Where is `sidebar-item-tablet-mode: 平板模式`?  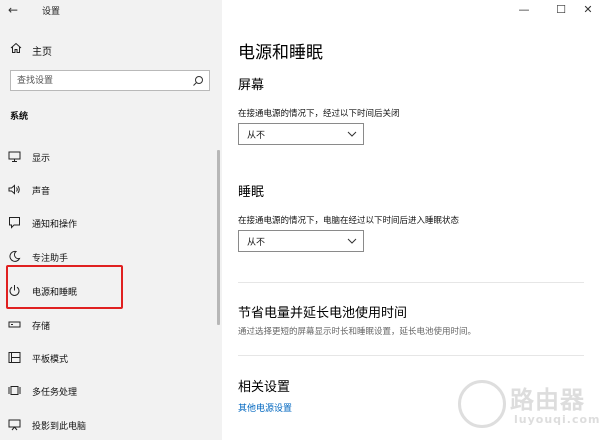 sidebar-item-tablet-mode: 平板模式 is located at coordinates (111, 357).